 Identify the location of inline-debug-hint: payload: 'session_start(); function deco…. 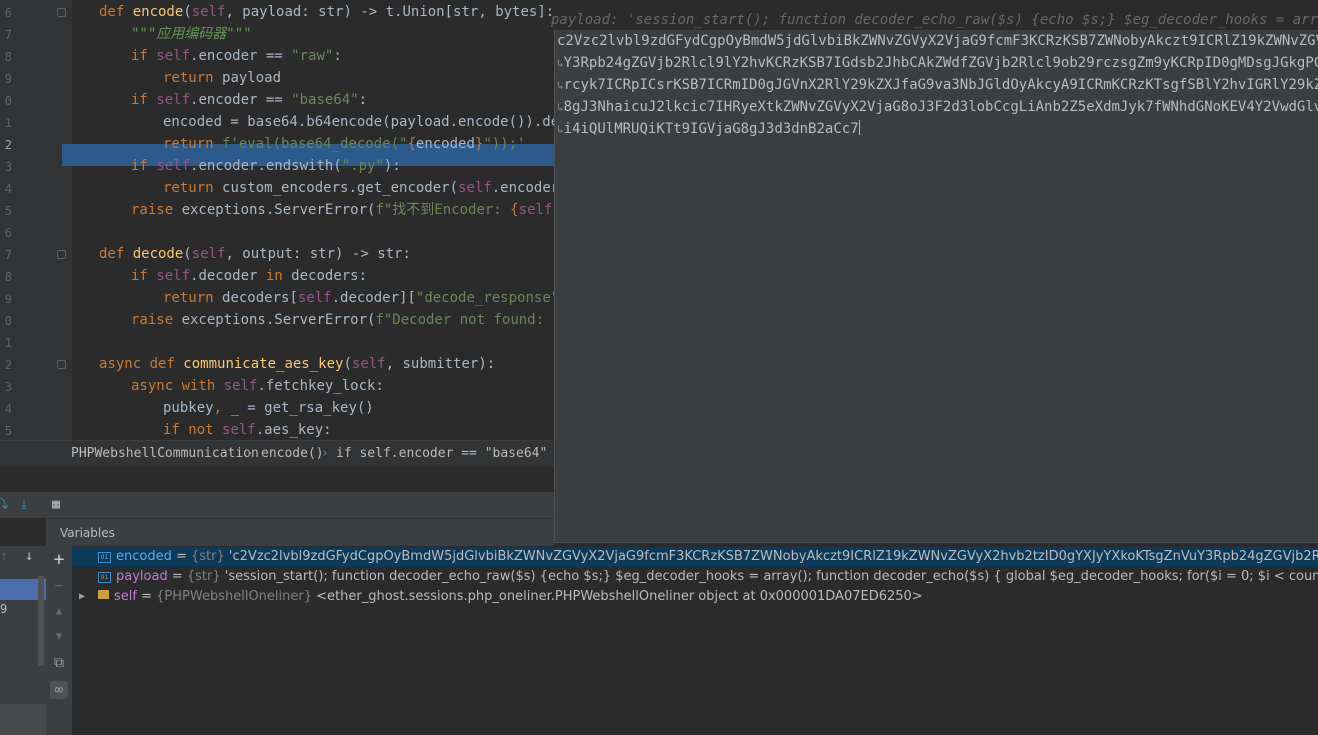
(934, 20).